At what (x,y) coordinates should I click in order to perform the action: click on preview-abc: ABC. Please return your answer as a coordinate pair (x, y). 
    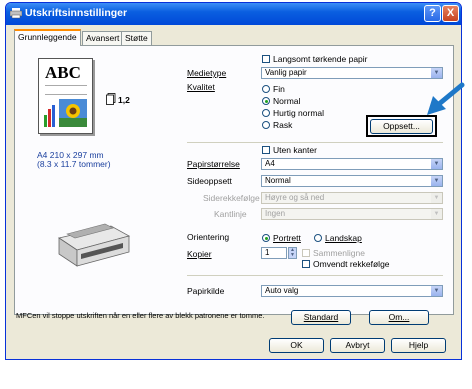
    Looking at the image, I should click on (63, 72).